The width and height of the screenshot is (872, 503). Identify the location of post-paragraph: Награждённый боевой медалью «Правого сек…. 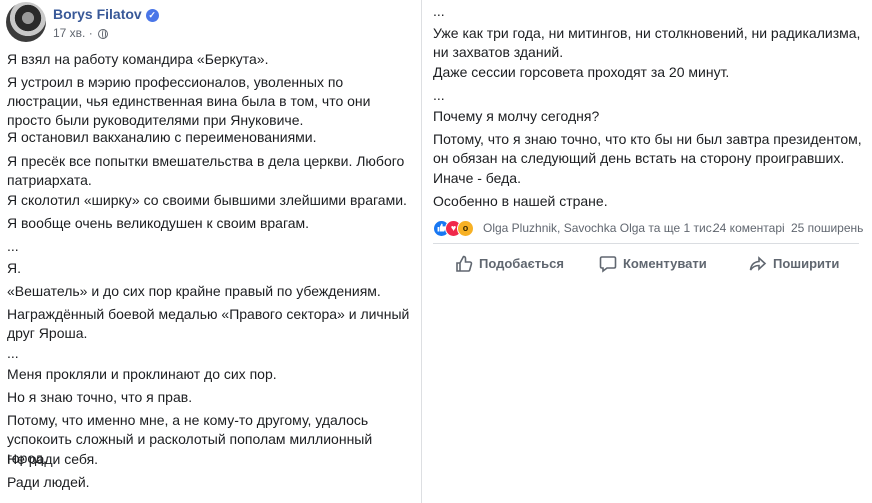
(208, 323).